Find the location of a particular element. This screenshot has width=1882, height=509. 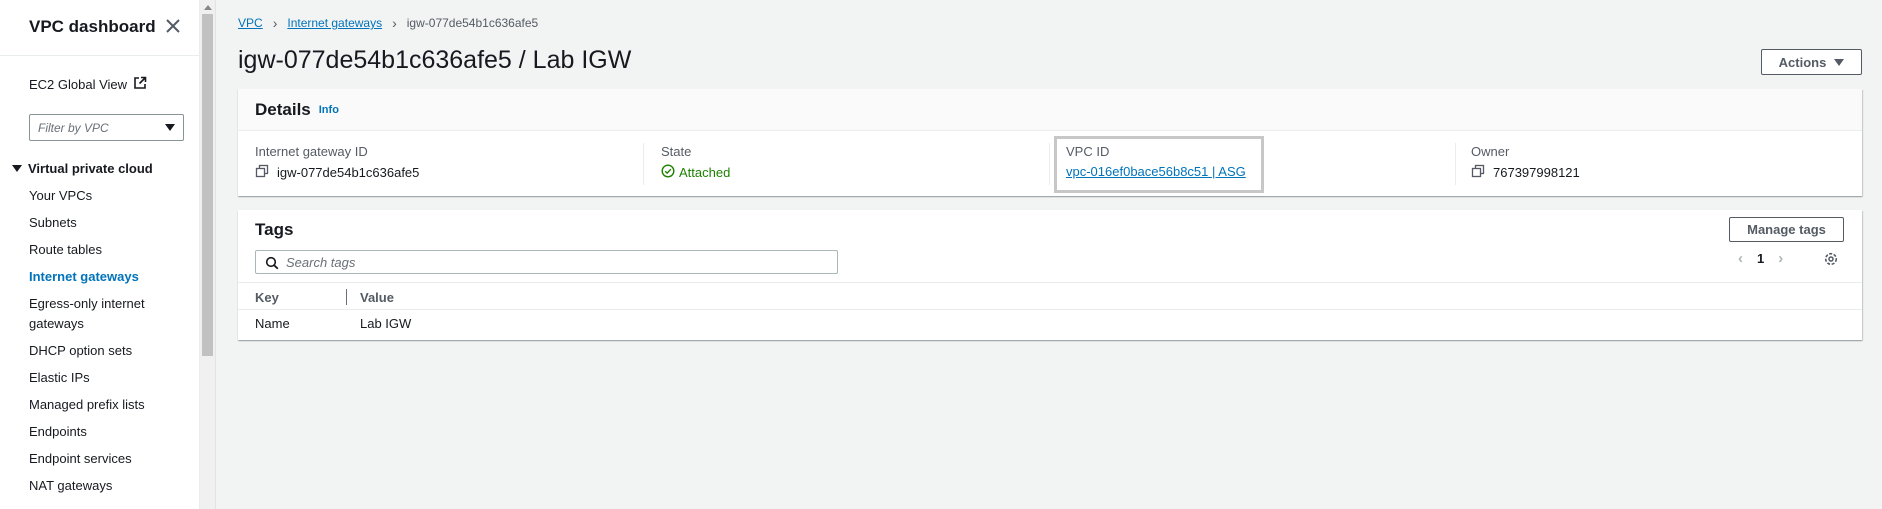

vpc-filter-select: Filter by VPC is located at coordinates (106, 127).